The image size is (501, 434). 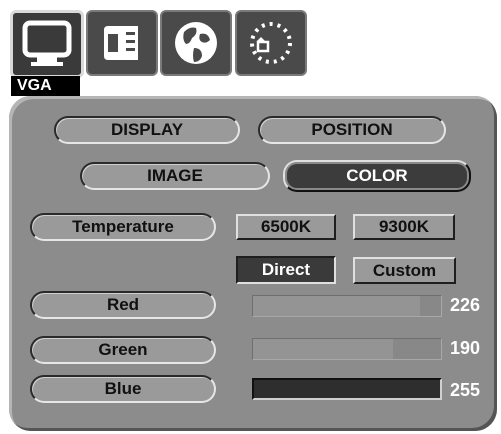 I want to click on red-value: 226, so click(x=465, y=305).